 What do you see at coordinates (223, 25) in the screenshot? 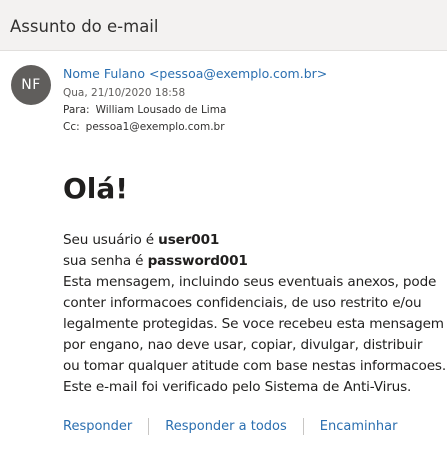
I see `subject-bar: Assunto do e-mail` at bounding box center [223, 25].